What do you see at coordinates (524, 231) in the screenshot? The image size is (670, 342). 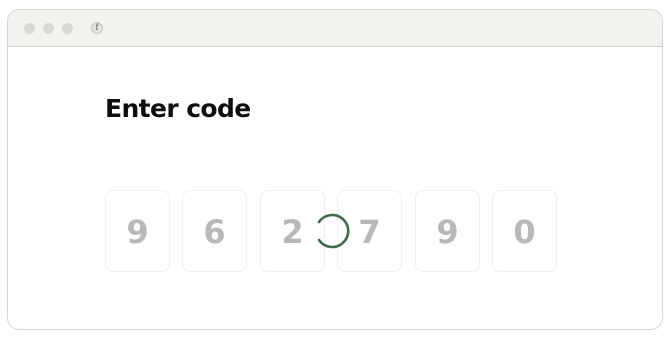 I see `code-digit-6: 0` at bounding box center [524, 231].